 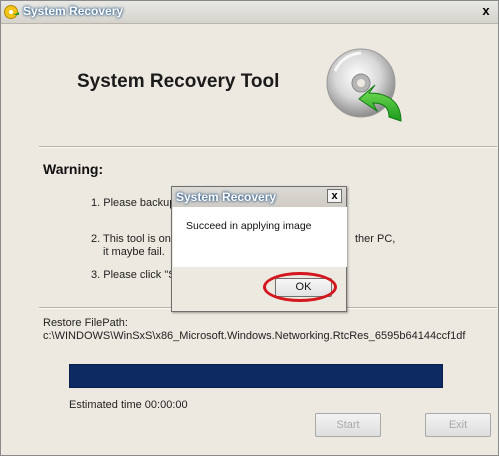 I want to click on warning-label: Warning:, so click(x=73, y=169).